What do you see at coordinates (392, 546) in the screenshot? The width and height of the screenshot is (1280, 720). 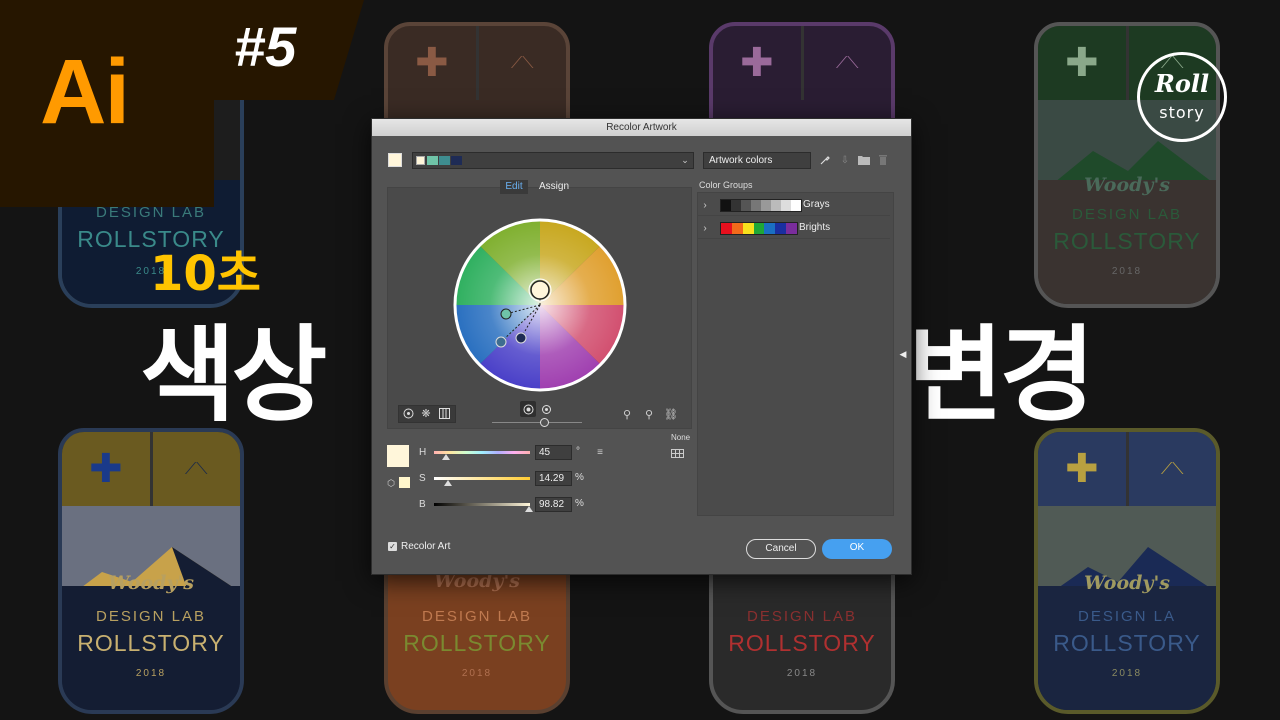 I see `recolor-art-checkbox: ✓` at bounding box center [392, 546].